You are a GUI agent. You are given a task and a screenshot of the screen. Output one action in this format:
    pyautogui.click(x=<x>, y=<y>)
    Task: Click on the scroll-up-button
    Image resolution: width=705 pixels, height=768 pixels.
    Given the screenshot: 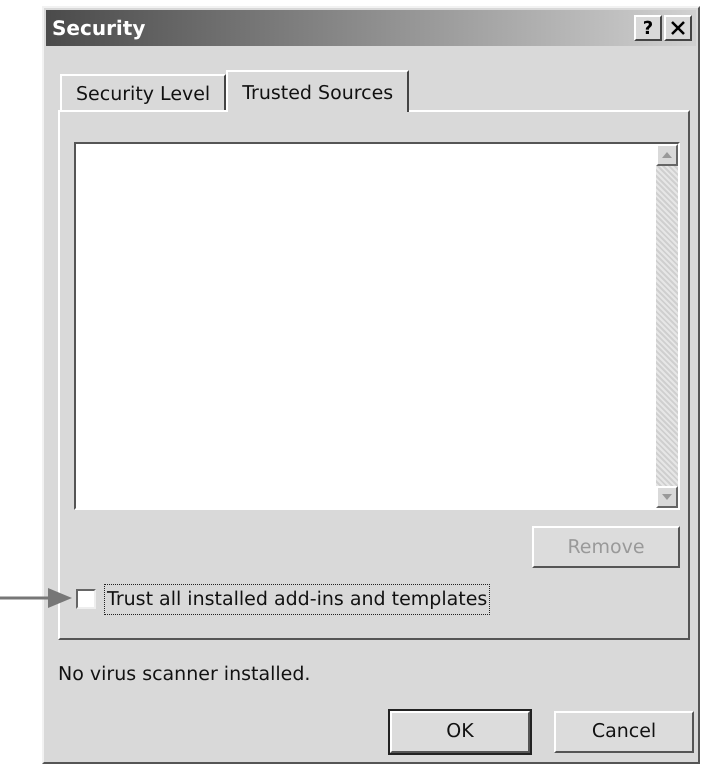 What is the action you would take?
    pyautogui.click(x=667, y=155)
    